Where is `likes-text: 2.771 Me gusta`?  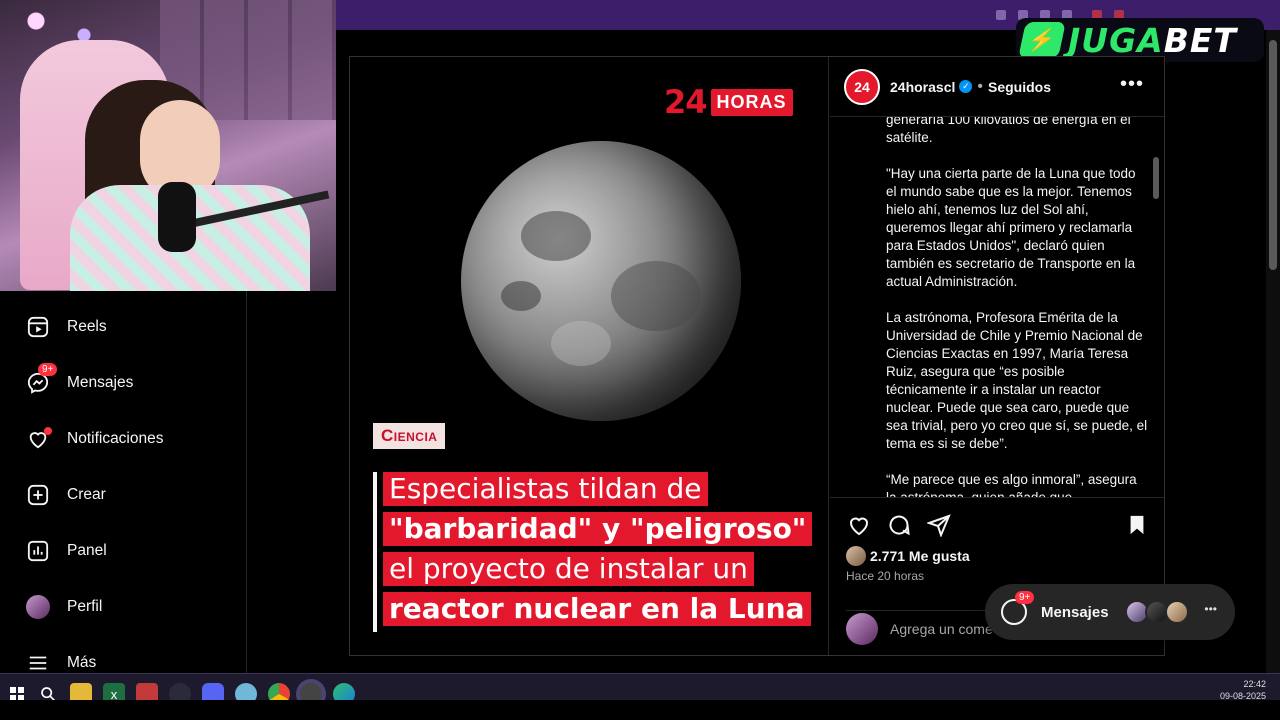
likes-text: 2.771 Me gusta is located at coordinates (920, 556).